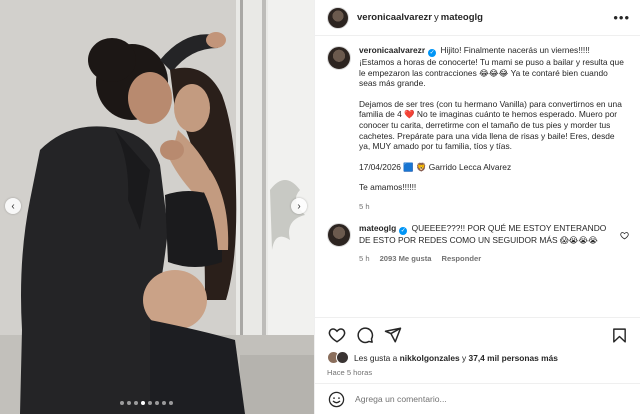 This screenshot has height=414, width=640. What do you see at coordinates (485, 17) in the screenshot?
I see `post-authors: veronicaalvarezr y mateoglg` at bounding box center [485, 17].